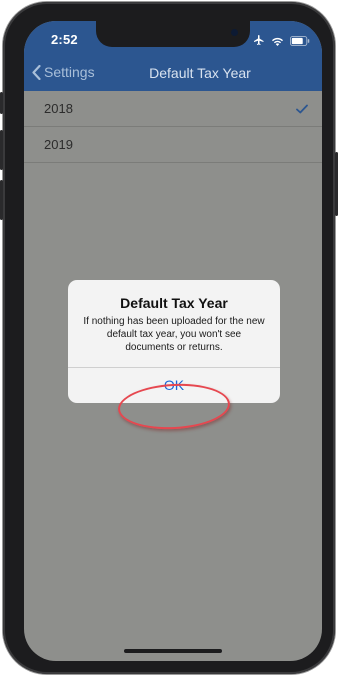 Image resolution: width=340 pixels, height=678 pixels. I want to click on notch, so click(173, 34).